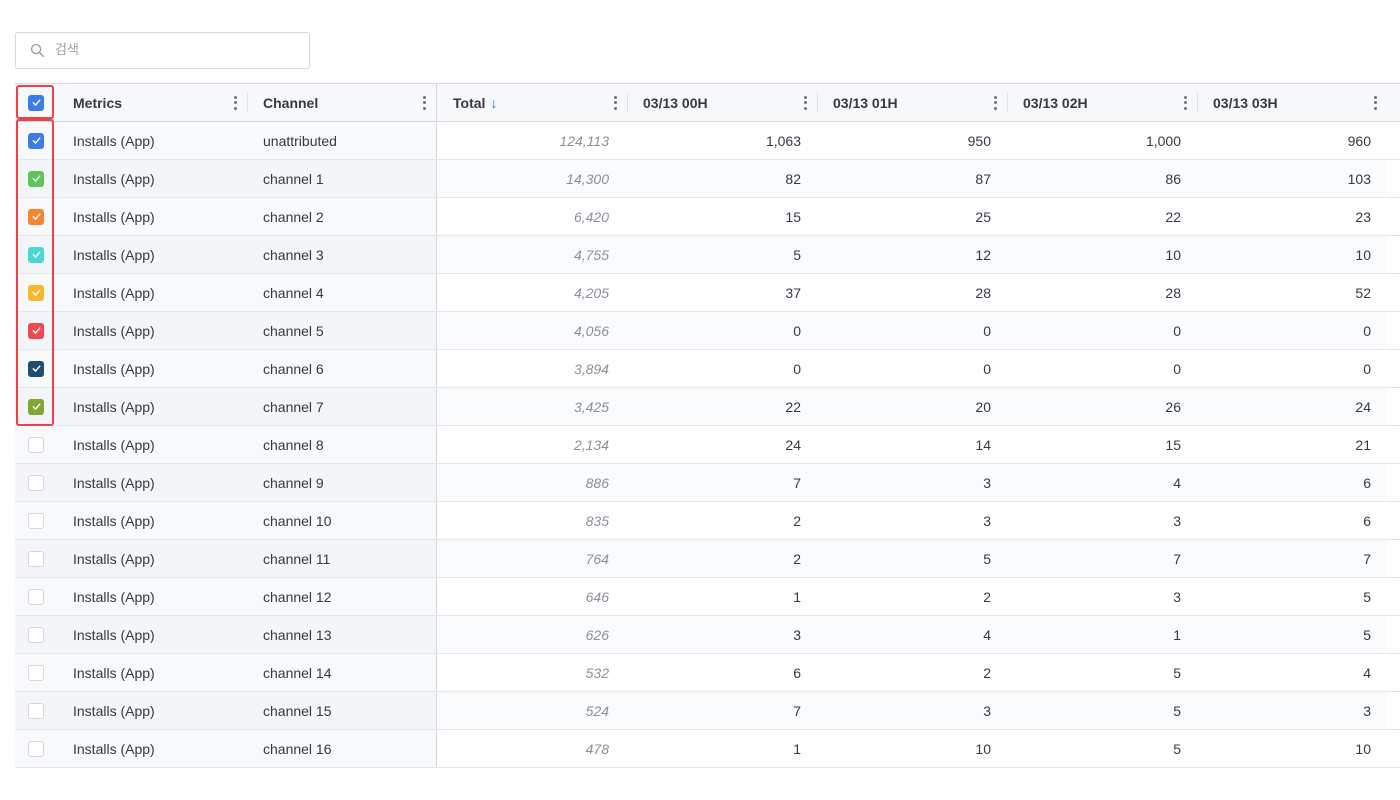 The width and height of the screenshot is (1400, 800). I want to click on table-row: Installs (App) channel 6 3,894 0 0 0 0, so click(707, 369).